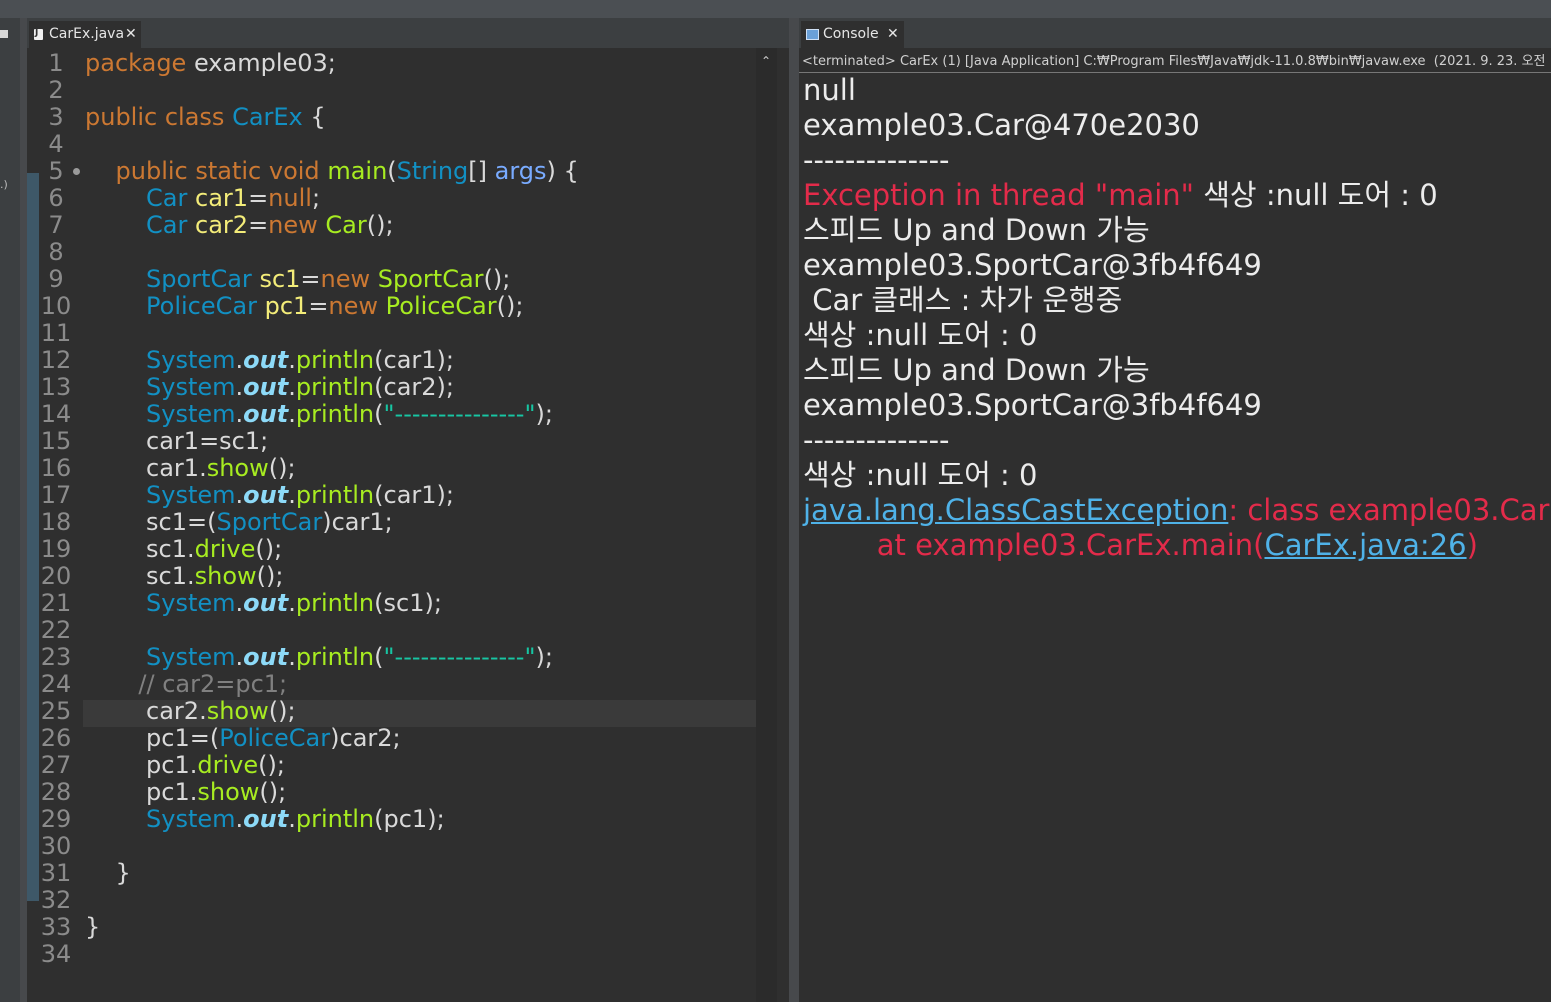 This screenshot has width=1551, height=1002. Describe the element at coordinates (766, 61) in the screenshot. I see `scroll-up-icon: ⌃` at that location.